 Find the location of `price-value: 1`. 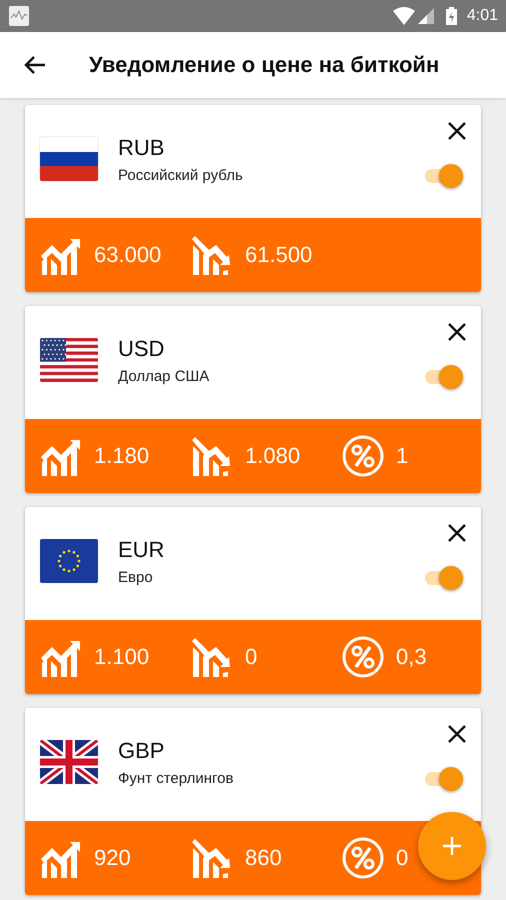

price-value: 1 is located at coordinates (402, 456).